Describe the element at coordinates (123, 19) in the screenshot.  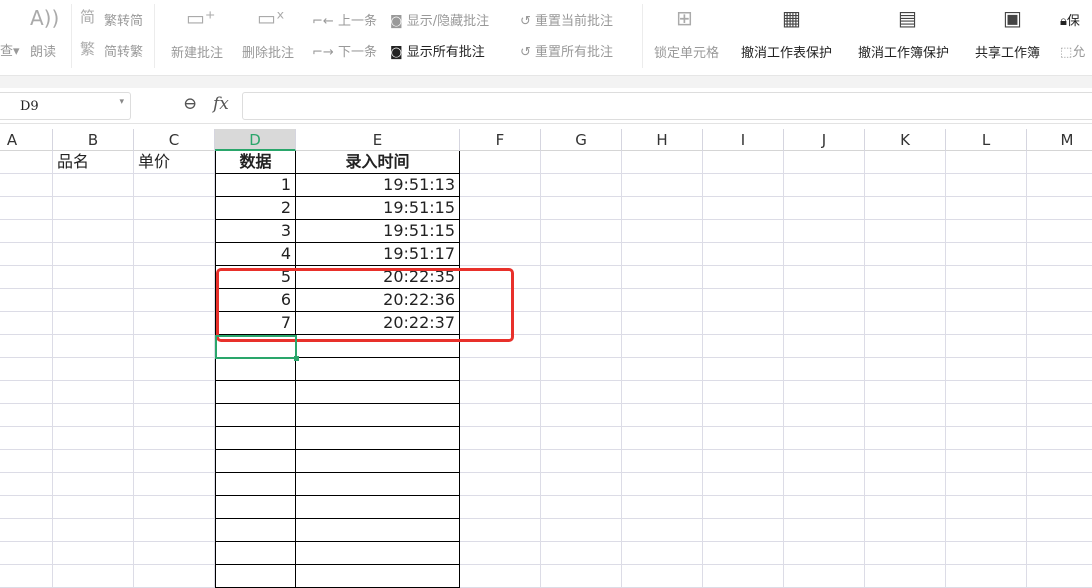
I see `trad-to-simp-button: 繁转简` at that location.